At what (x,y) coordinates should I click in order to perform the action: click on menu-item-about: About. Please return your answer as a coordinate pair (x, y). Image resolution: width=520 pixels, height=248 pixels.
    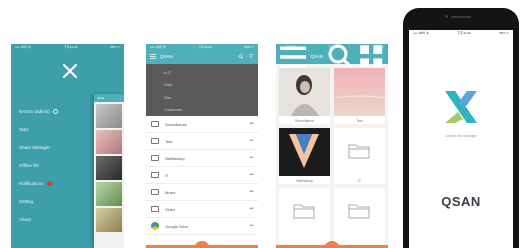
    Looking at the image, I should click on (49, 219).